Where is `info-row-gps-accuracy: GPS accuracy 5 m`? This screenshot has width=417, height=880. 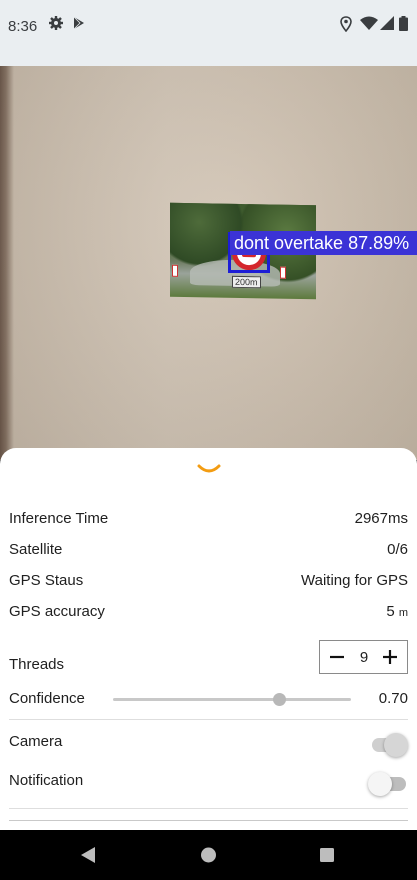 info-row-gps-accuracy: GPS accuracy 5 m is located at coordinates (208, 615).